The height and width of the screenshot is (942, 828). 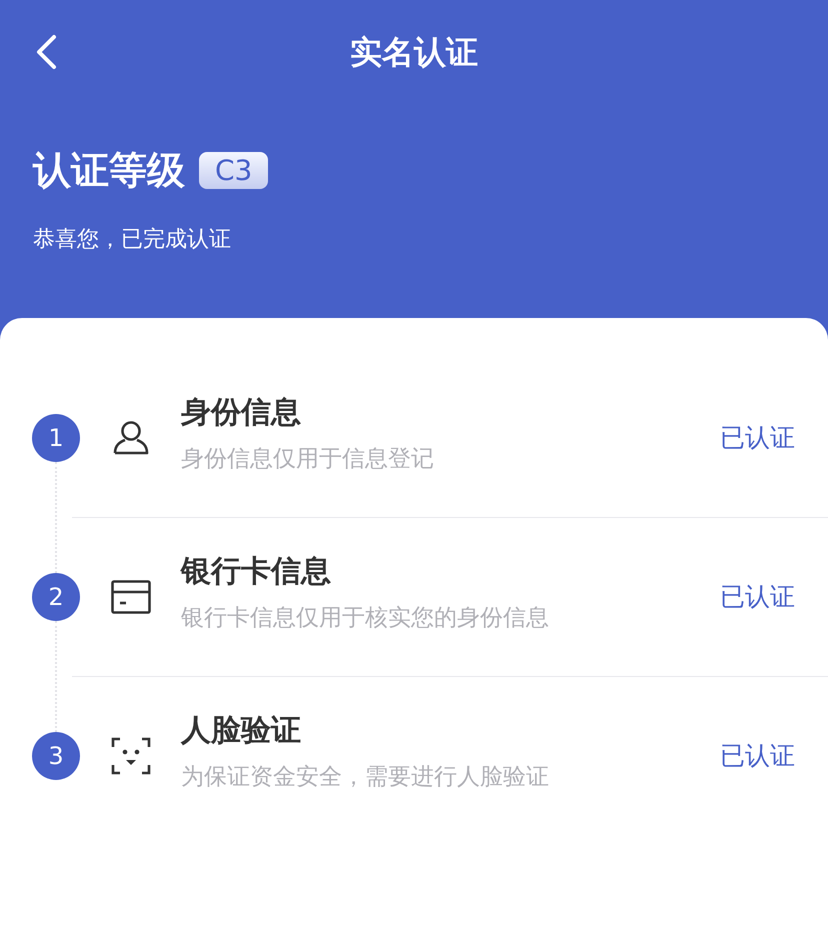 What do you see at coordinates (56, 438) in the screenshot?
I see `step-number: 1` at bounding box center [56, 438].